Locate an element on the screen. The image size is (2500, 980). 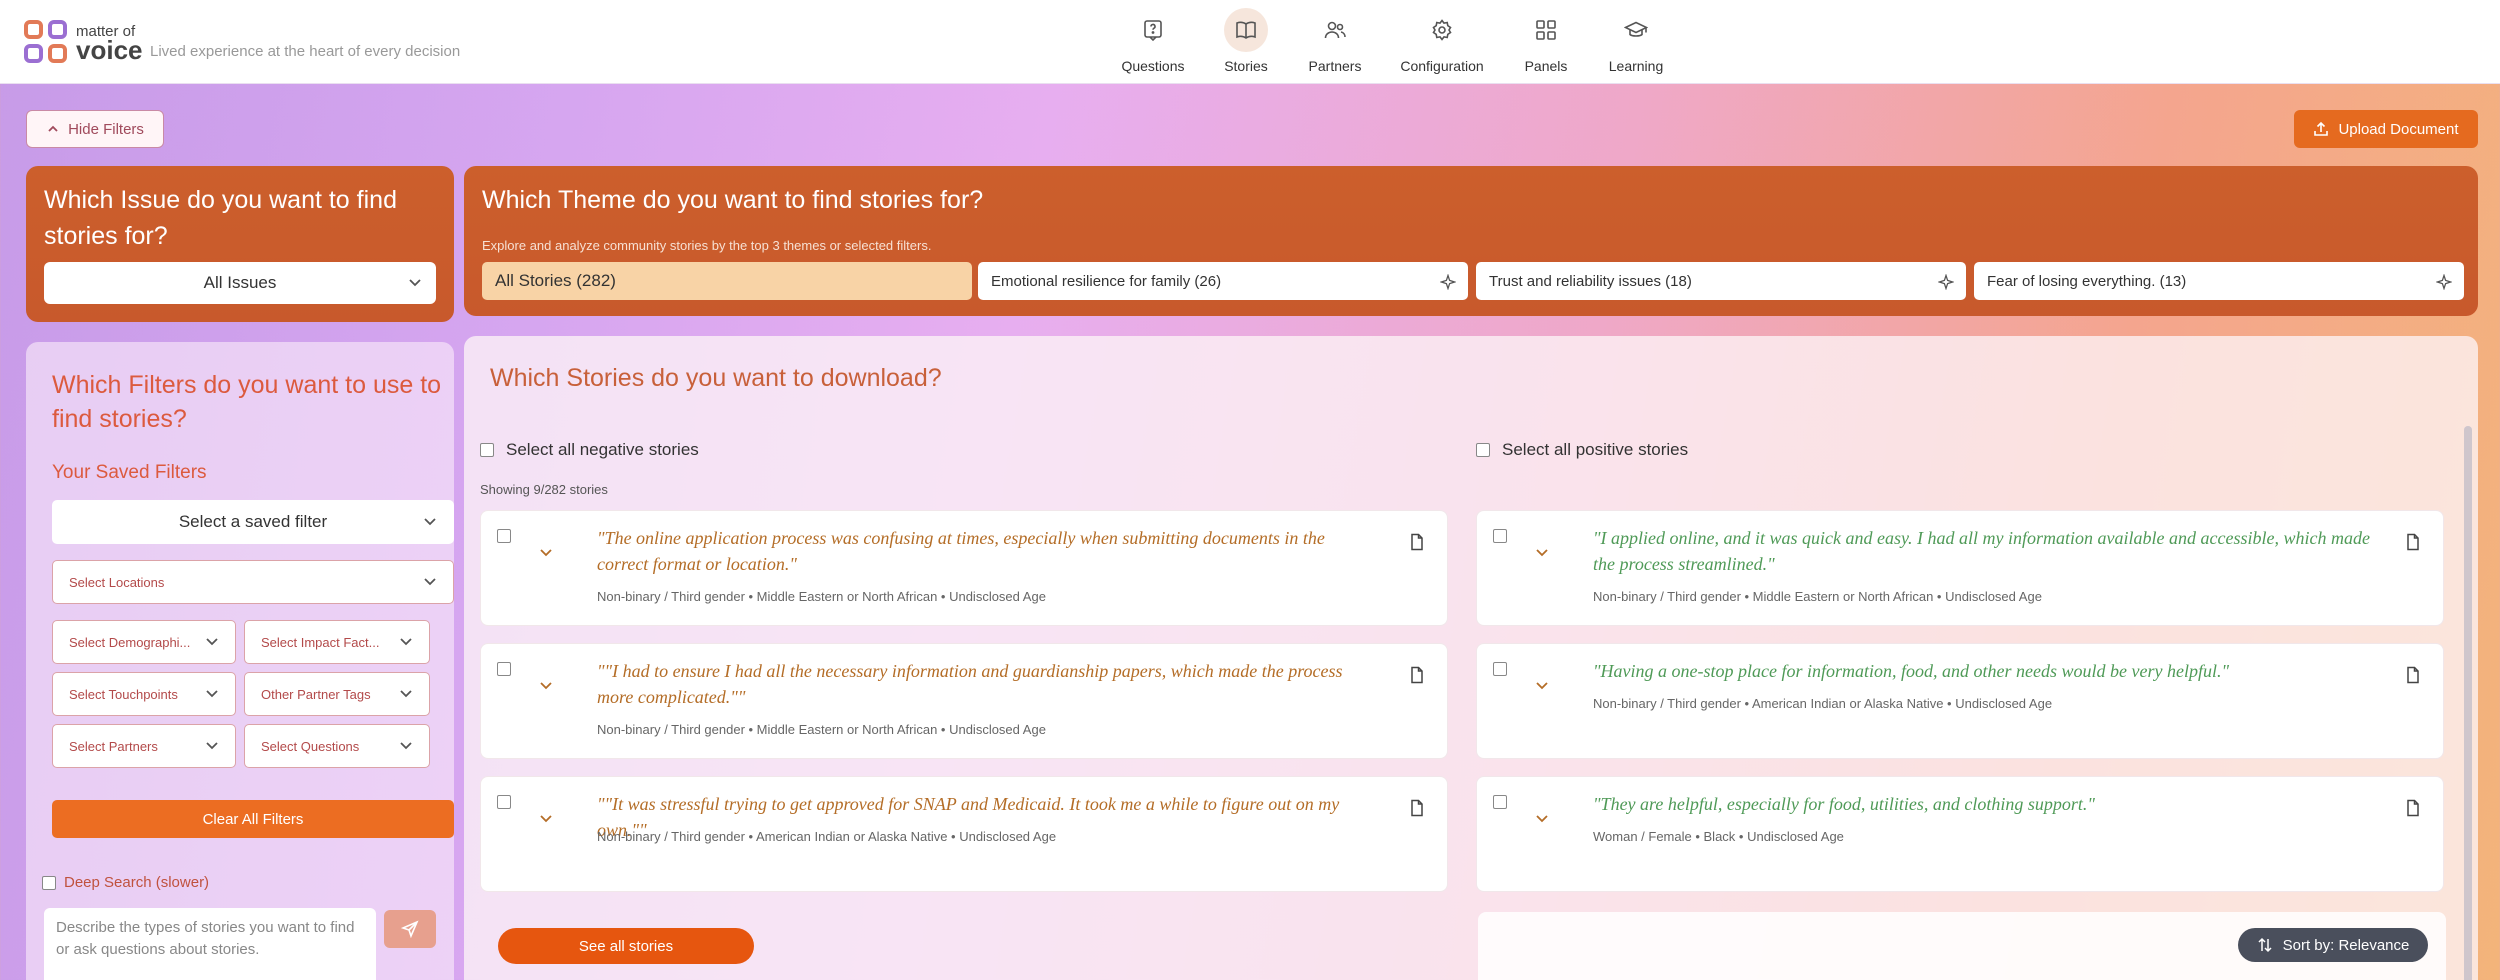
see-all-stories-button: See all stories is located at coordinates (626, 946).